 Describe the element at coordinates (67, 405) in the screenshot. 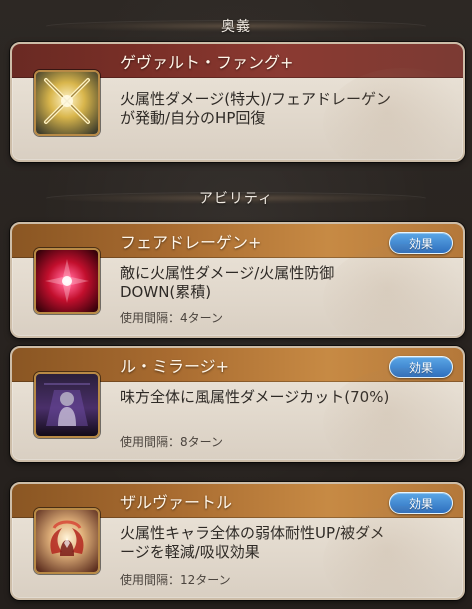

I see `dark-figure-icon` at that location.